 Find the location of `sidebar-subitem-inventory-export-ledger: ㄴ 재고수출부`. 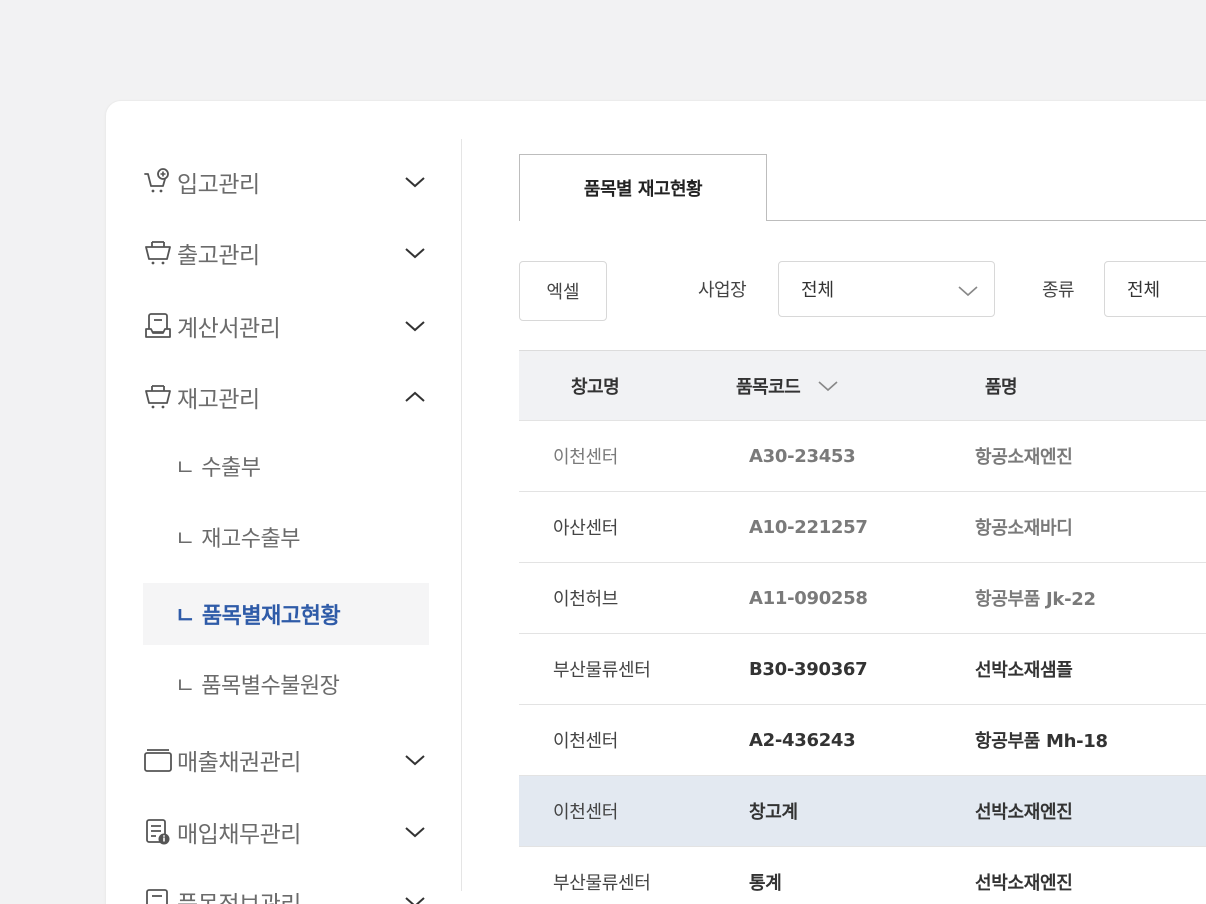

sidebar-subitem-inventory-export-ledger: ㄴ 재고수출부 is located at coordinates (285, 537).